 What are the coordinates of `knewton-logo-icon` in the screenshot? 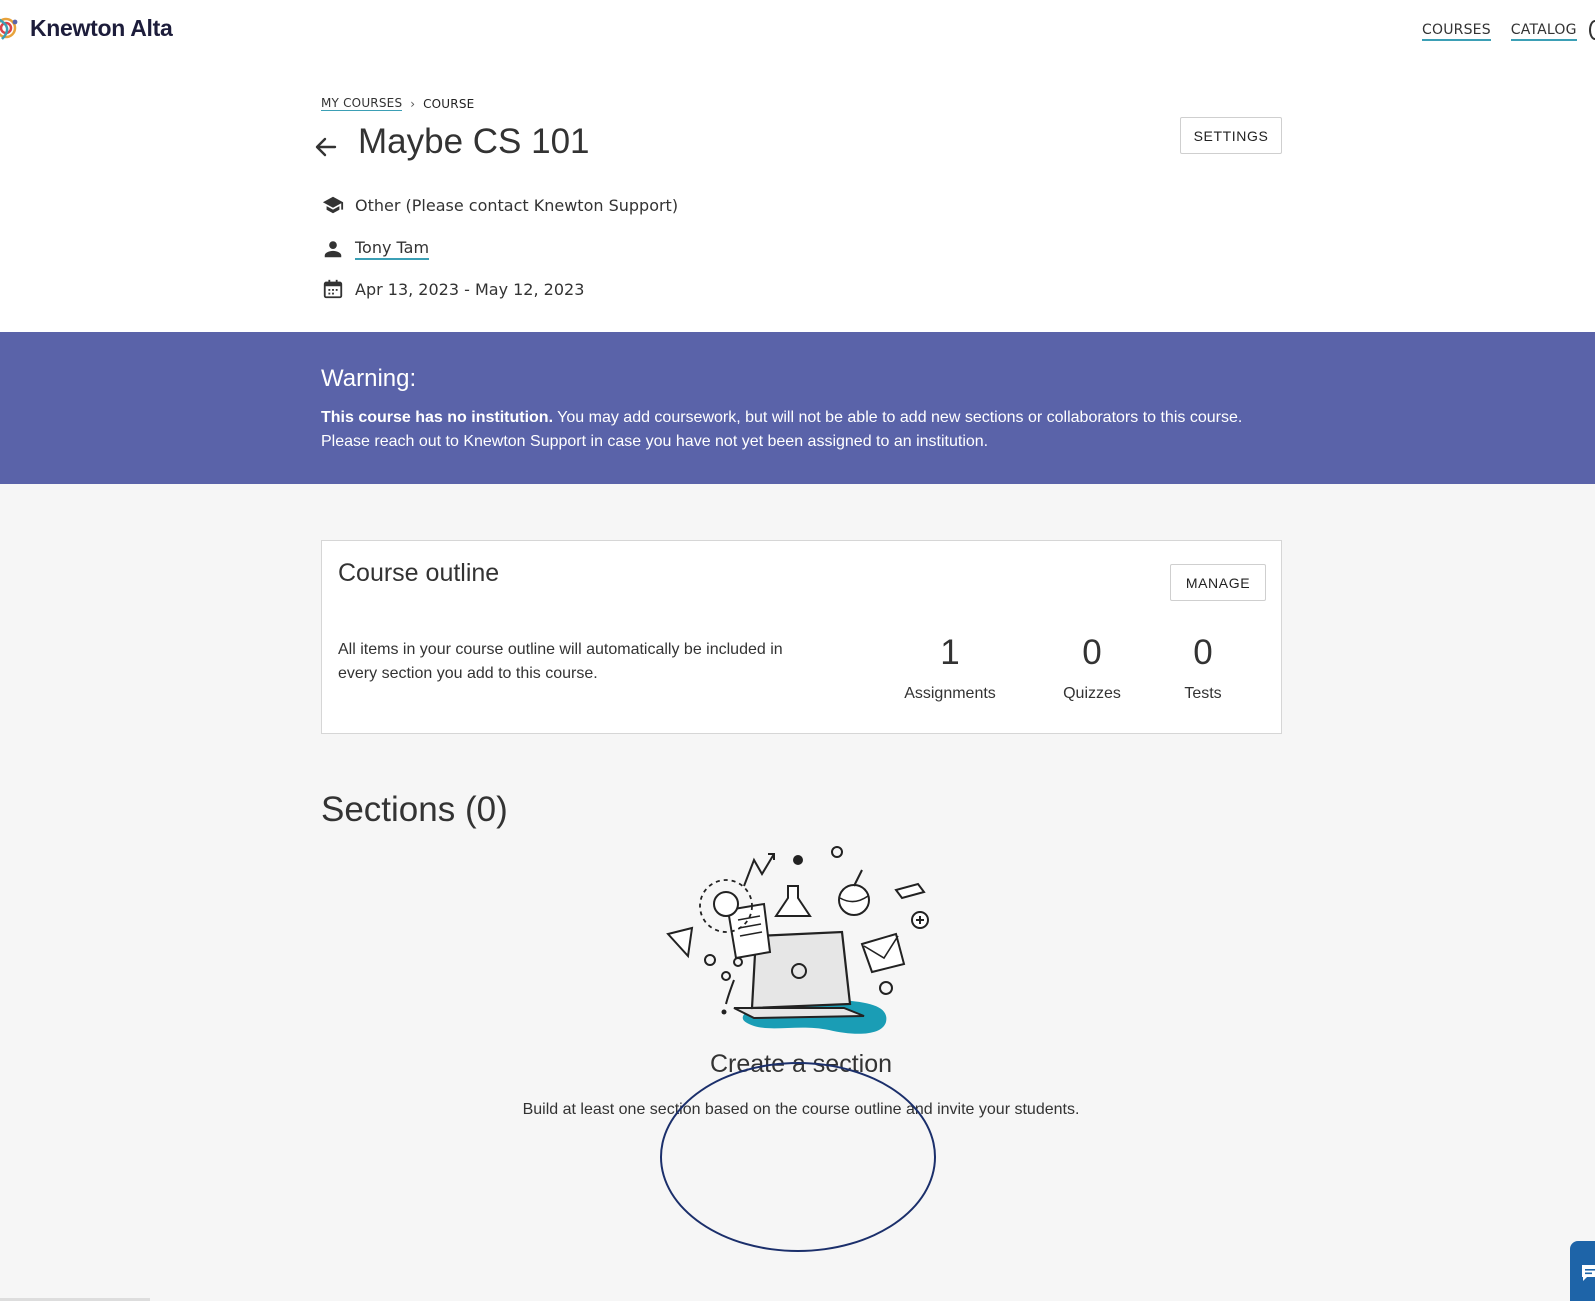 It's located at (9, 28).